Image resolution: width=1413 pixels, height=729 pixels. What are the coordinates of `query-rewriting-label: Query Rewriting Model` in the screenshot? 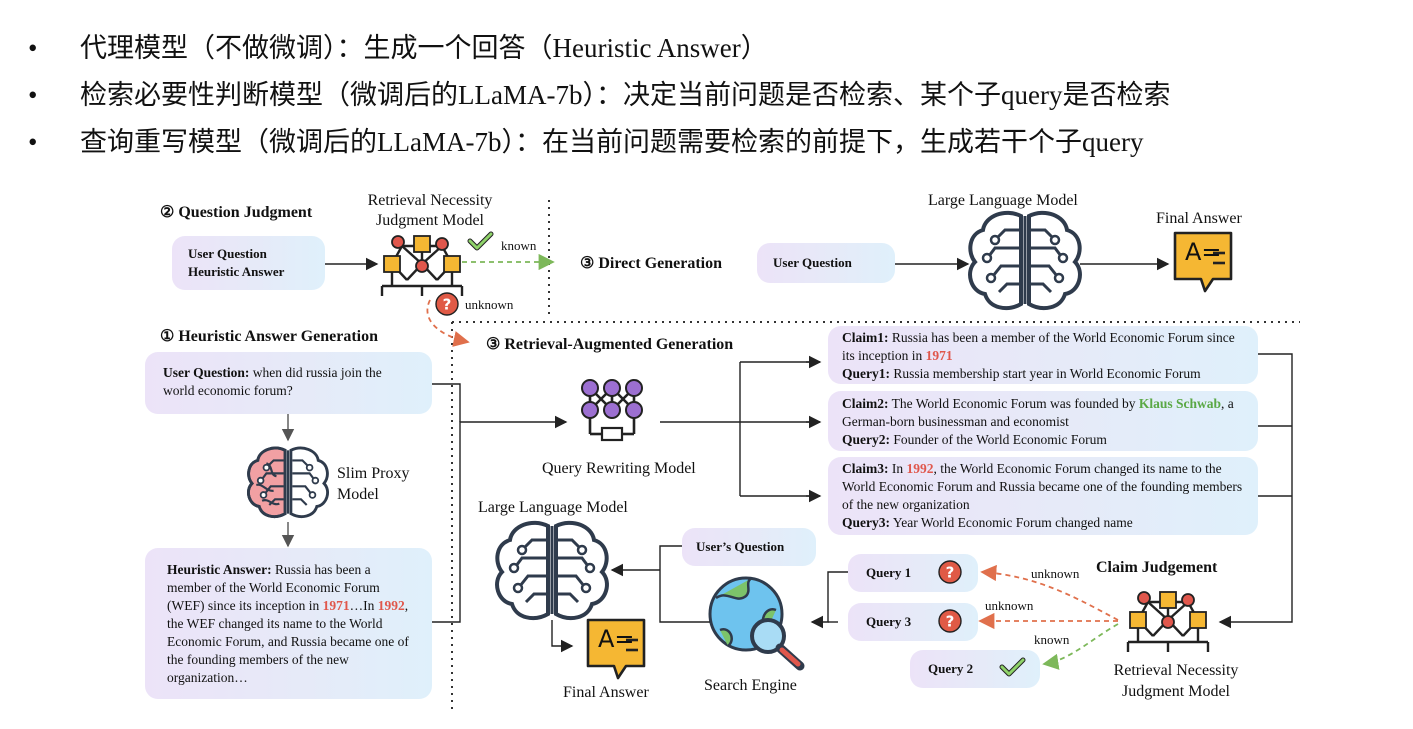 It's located at (619, 468).